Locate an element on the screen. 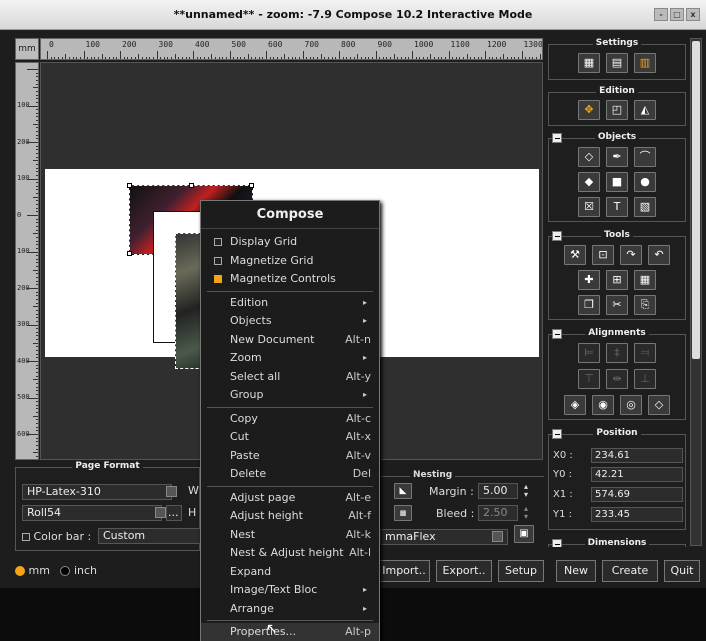 The image size is (706, 641). bleed-stepper-icon: ▴ ▾ is located at coordinates (526, 513).